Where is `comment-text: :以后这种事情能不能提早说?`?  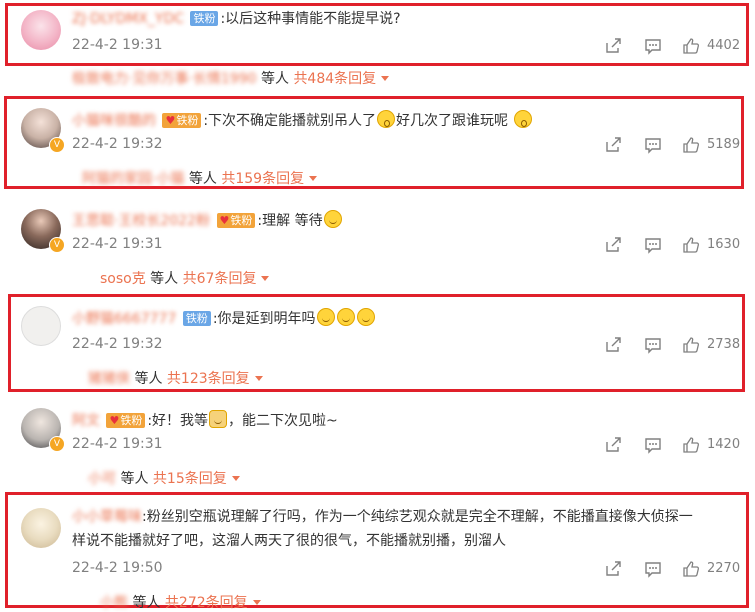
comment-text: :以后这种事情能不能提早说? is located at coordinates (310, 19).